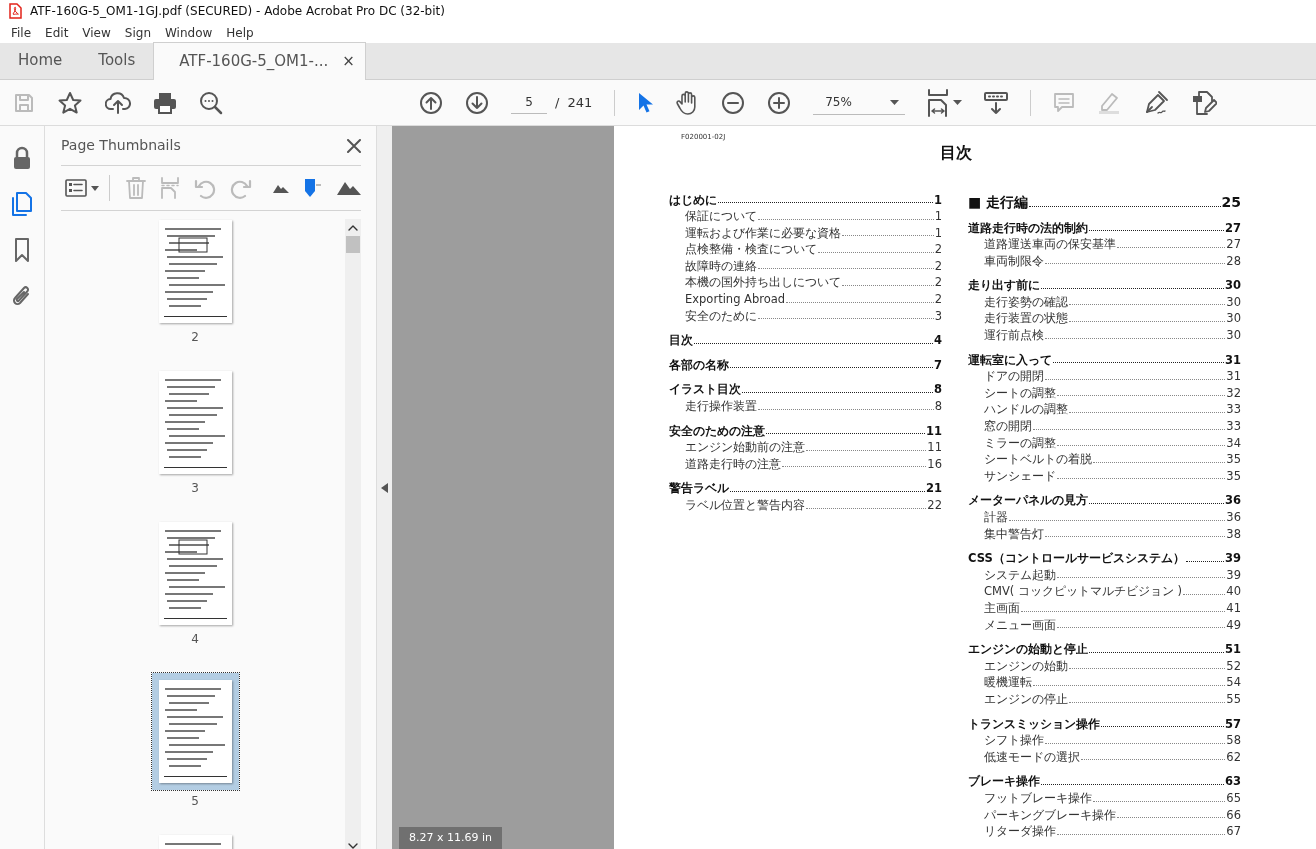 The width and height of the screenshot is (1316, 849). Describe the element at coordinates (22, 204) in the screenshot. I see `pages-icon` at that location.